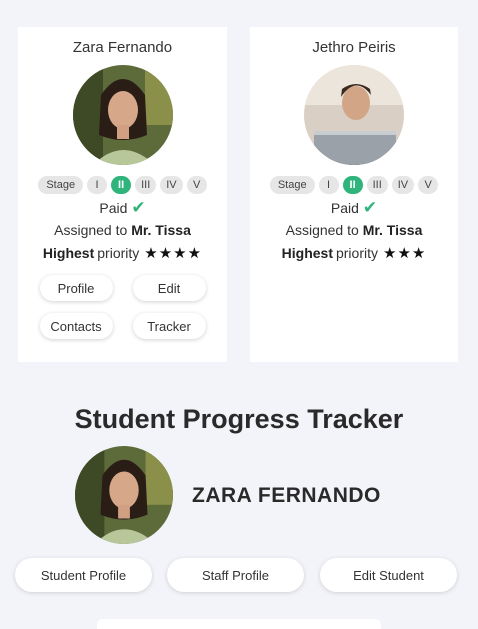 The image size is (478, 629). I want to click on tracker-button: Tracker, so click(169, 326).